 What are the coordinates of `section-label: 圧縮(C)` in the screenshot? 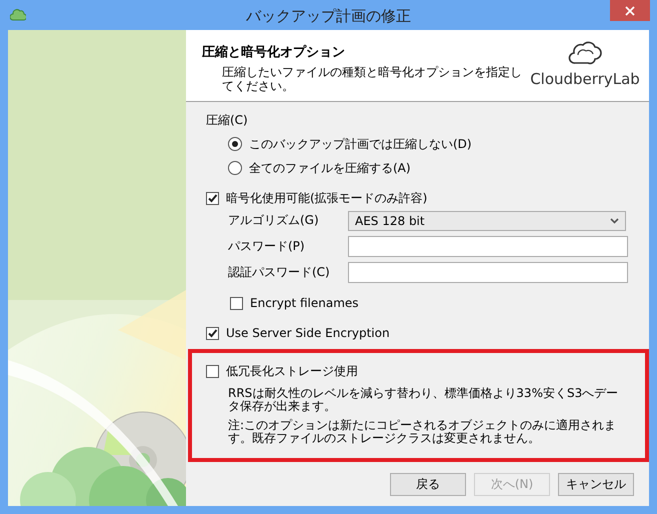 It's located at (227, 120).